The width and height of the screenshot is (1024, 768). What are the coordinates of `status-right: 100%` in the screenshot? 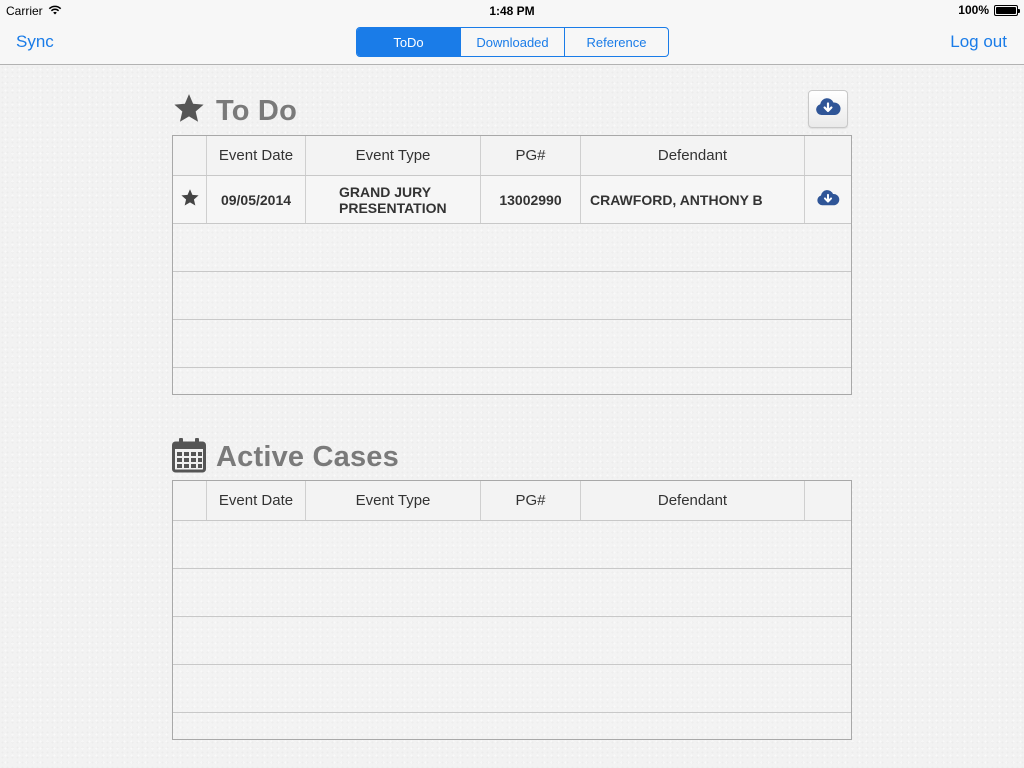 It's located at (989, 10).